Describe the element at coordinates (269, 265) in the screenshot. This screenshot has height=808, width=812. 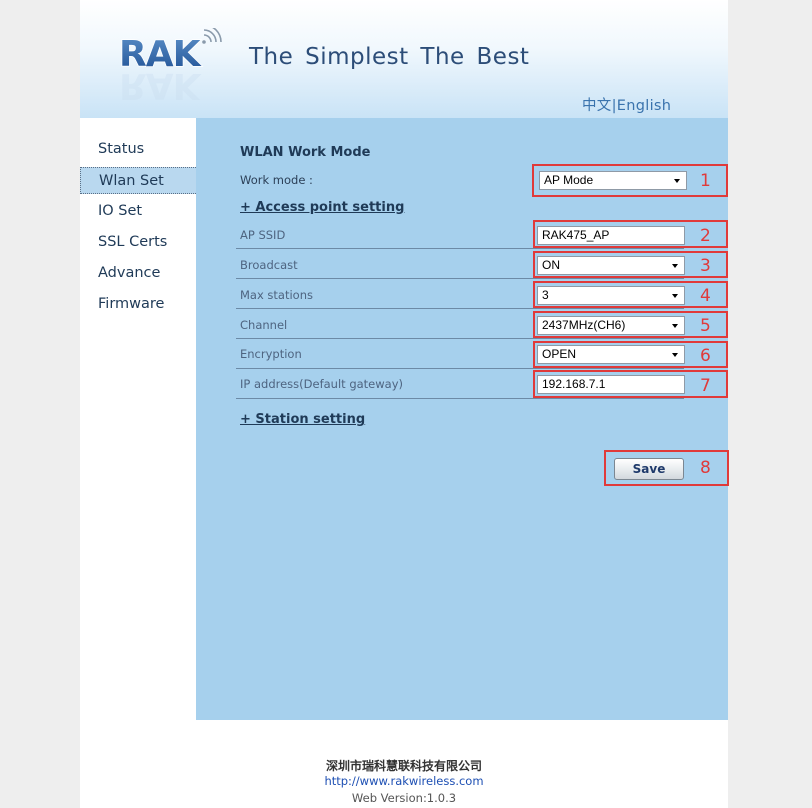
I see `broadcast-label: Broadcast` at that location.